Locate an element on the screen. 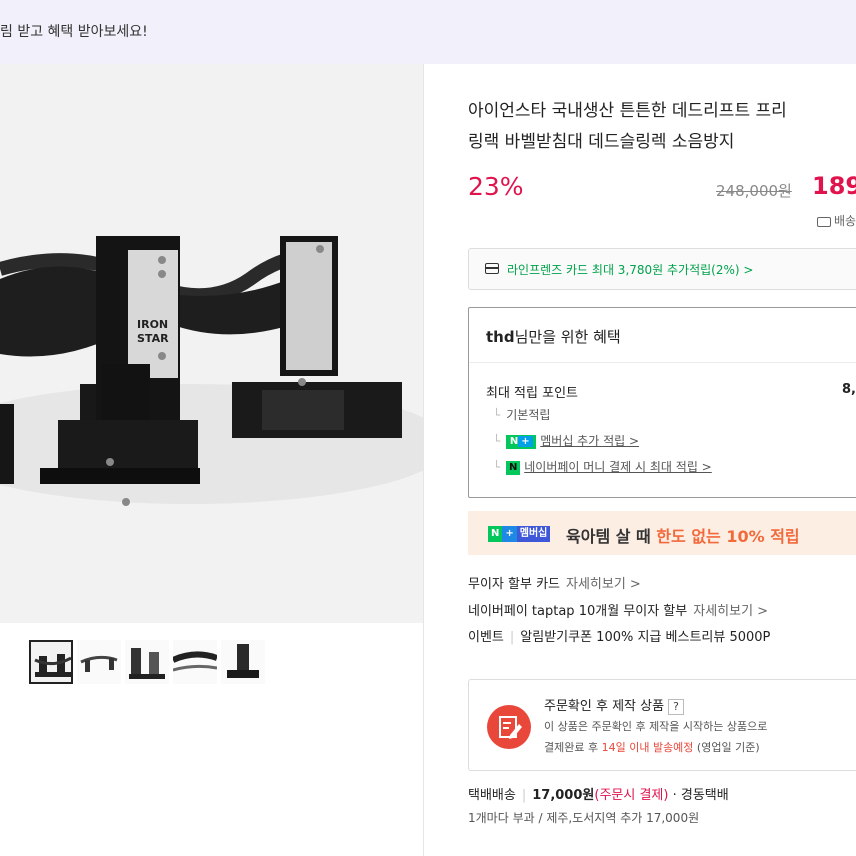 The image size is (856, 856). discount-rate: 23% is located at coordinates (496, 186).